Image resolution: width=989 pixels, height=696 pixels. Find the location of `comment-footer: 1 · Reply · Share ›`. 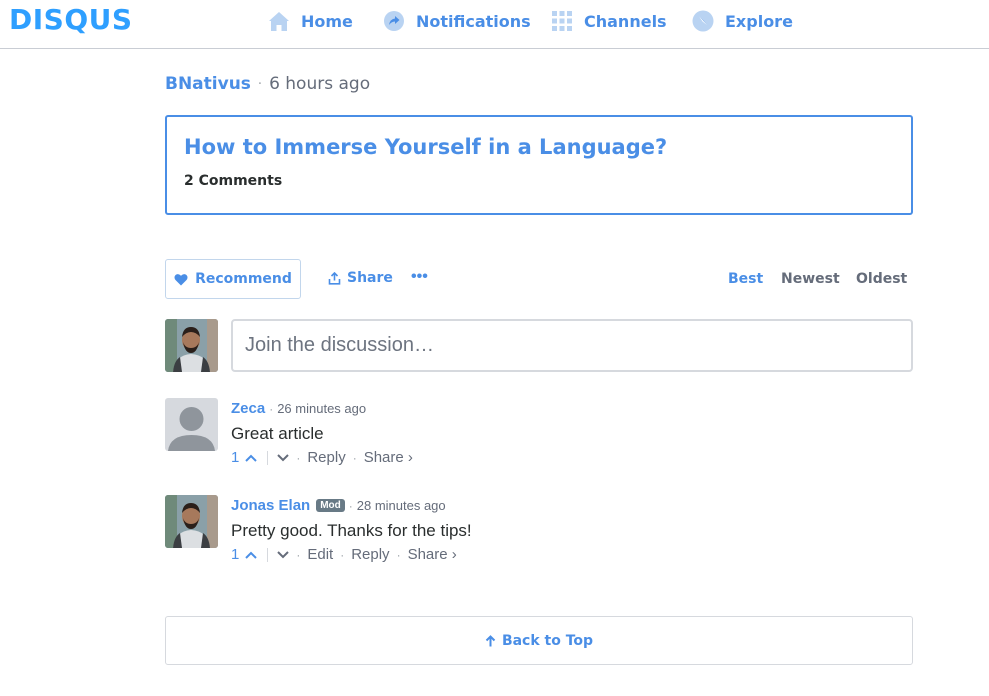

comment-footer: 1 · Reply · Share › is located at coordinates (322, 457).